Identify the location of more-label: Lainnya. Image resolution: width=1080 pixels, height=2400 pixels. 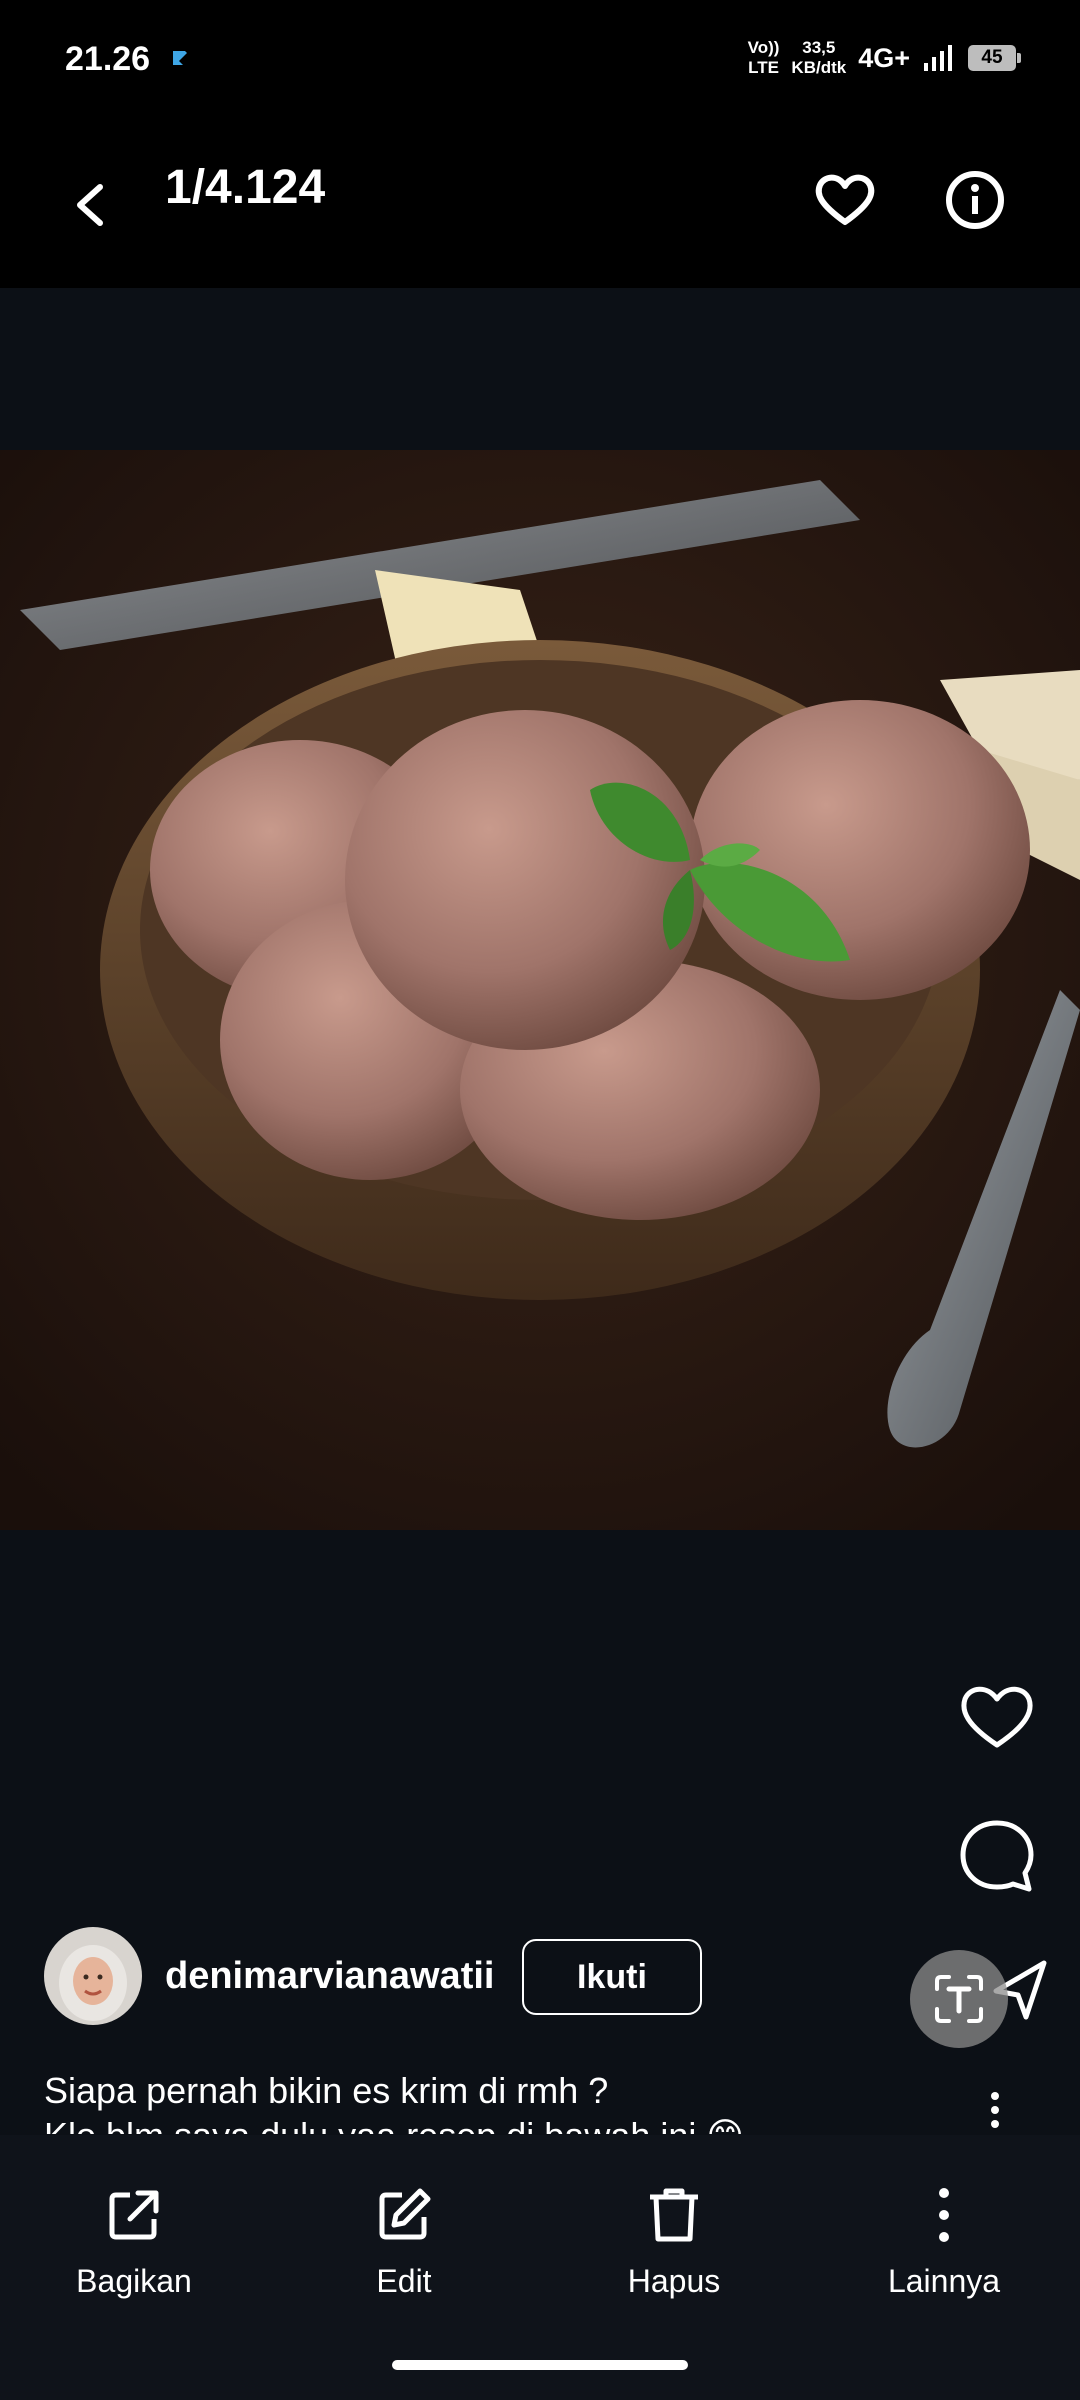
(944, 2281).